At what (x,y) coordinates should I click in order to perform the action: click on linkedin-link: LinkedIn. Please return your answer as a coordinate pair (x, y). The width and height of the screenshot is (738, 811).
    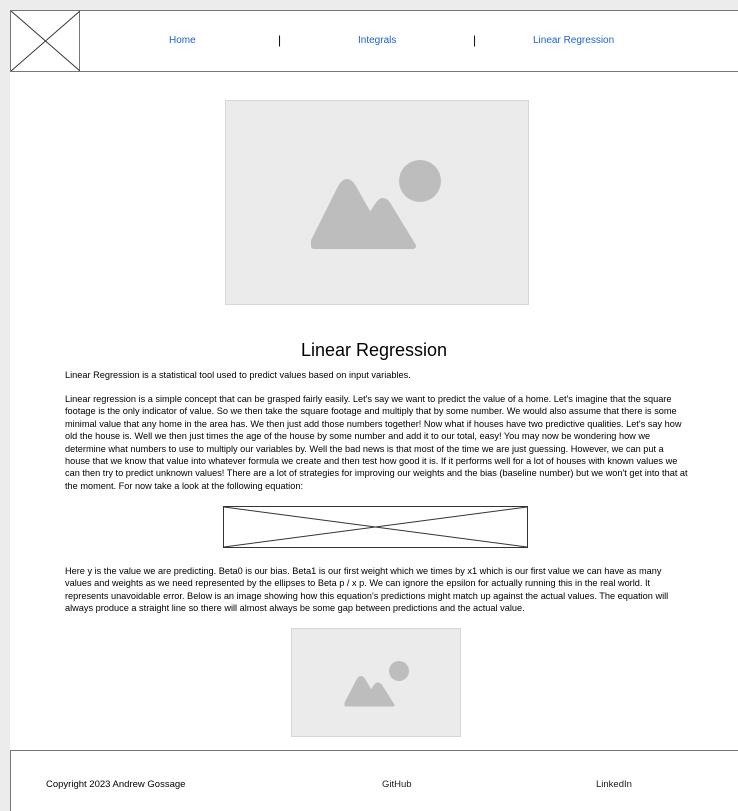
    Looking at the image, I should click on (614, 784).